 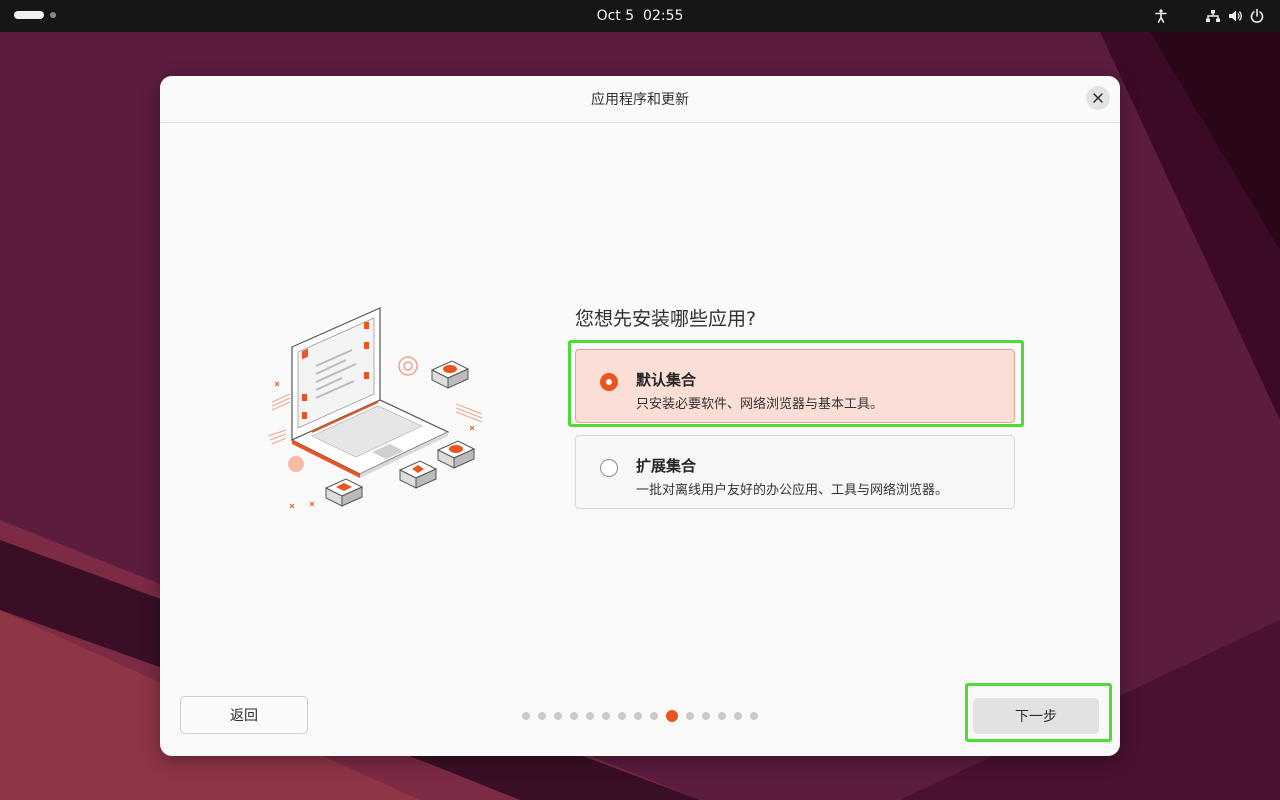 I want to click on top-bar: Oct 5 02:55, so click(x=640, y=16).